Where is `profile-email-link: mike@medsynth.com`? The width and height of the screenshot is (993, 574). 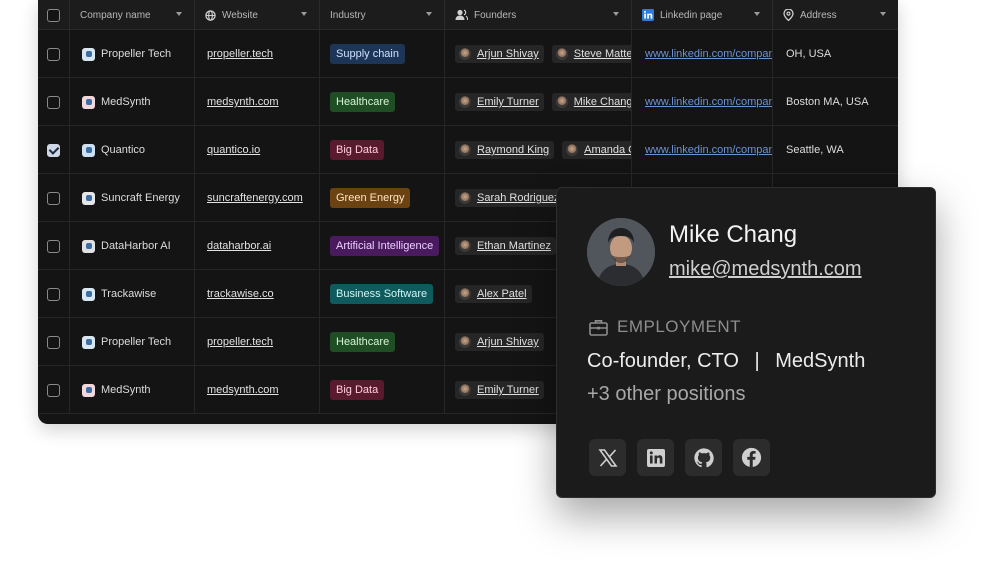 profile-email-link: mike@medsynth.com is located at coordinates (765, 269).